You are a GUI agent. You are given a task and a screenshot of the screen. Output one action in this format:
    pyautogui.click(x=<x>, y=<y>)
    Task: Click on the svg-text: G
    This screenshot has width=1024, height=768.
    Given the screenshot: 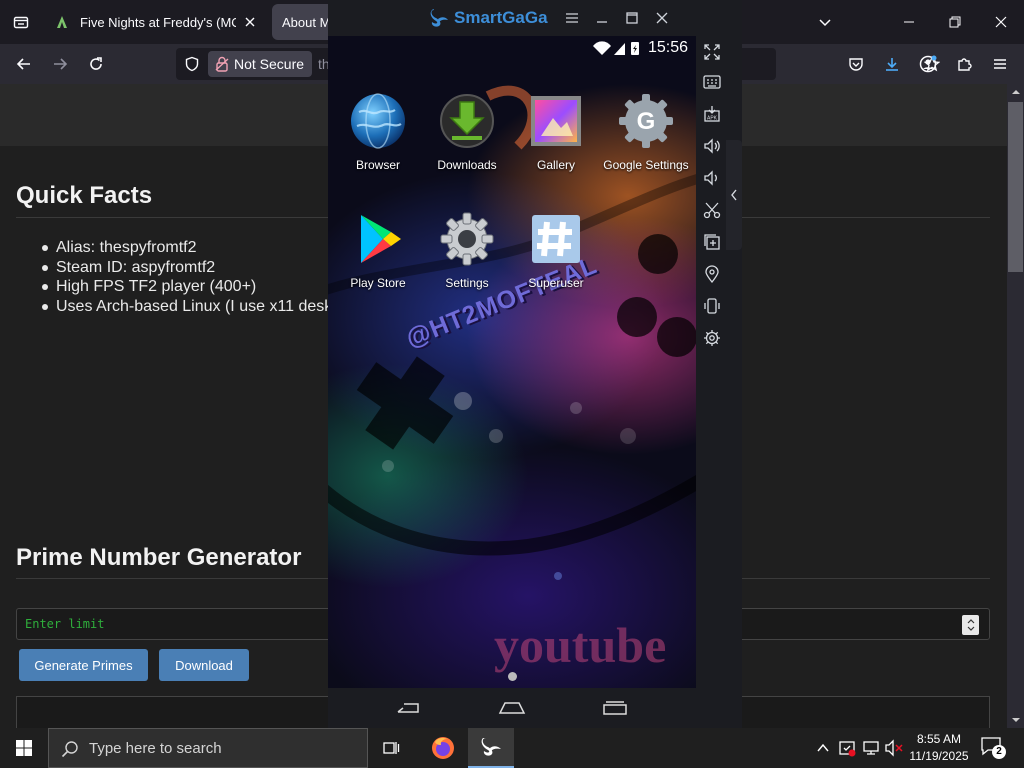 What is the action you would take?
    pyautogui.click(x=646, y=121)
    